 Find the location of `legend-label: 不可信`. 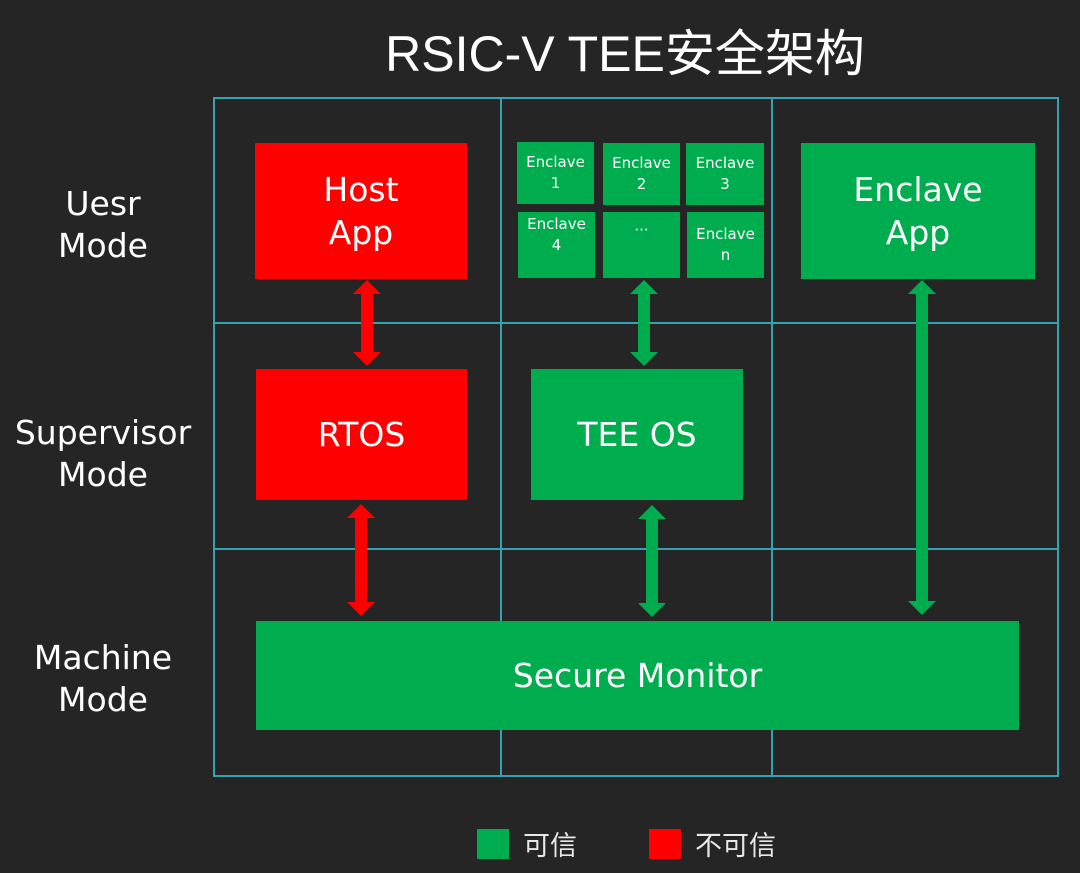

legend-label: 不可信 is located at coordinates (735, 846).